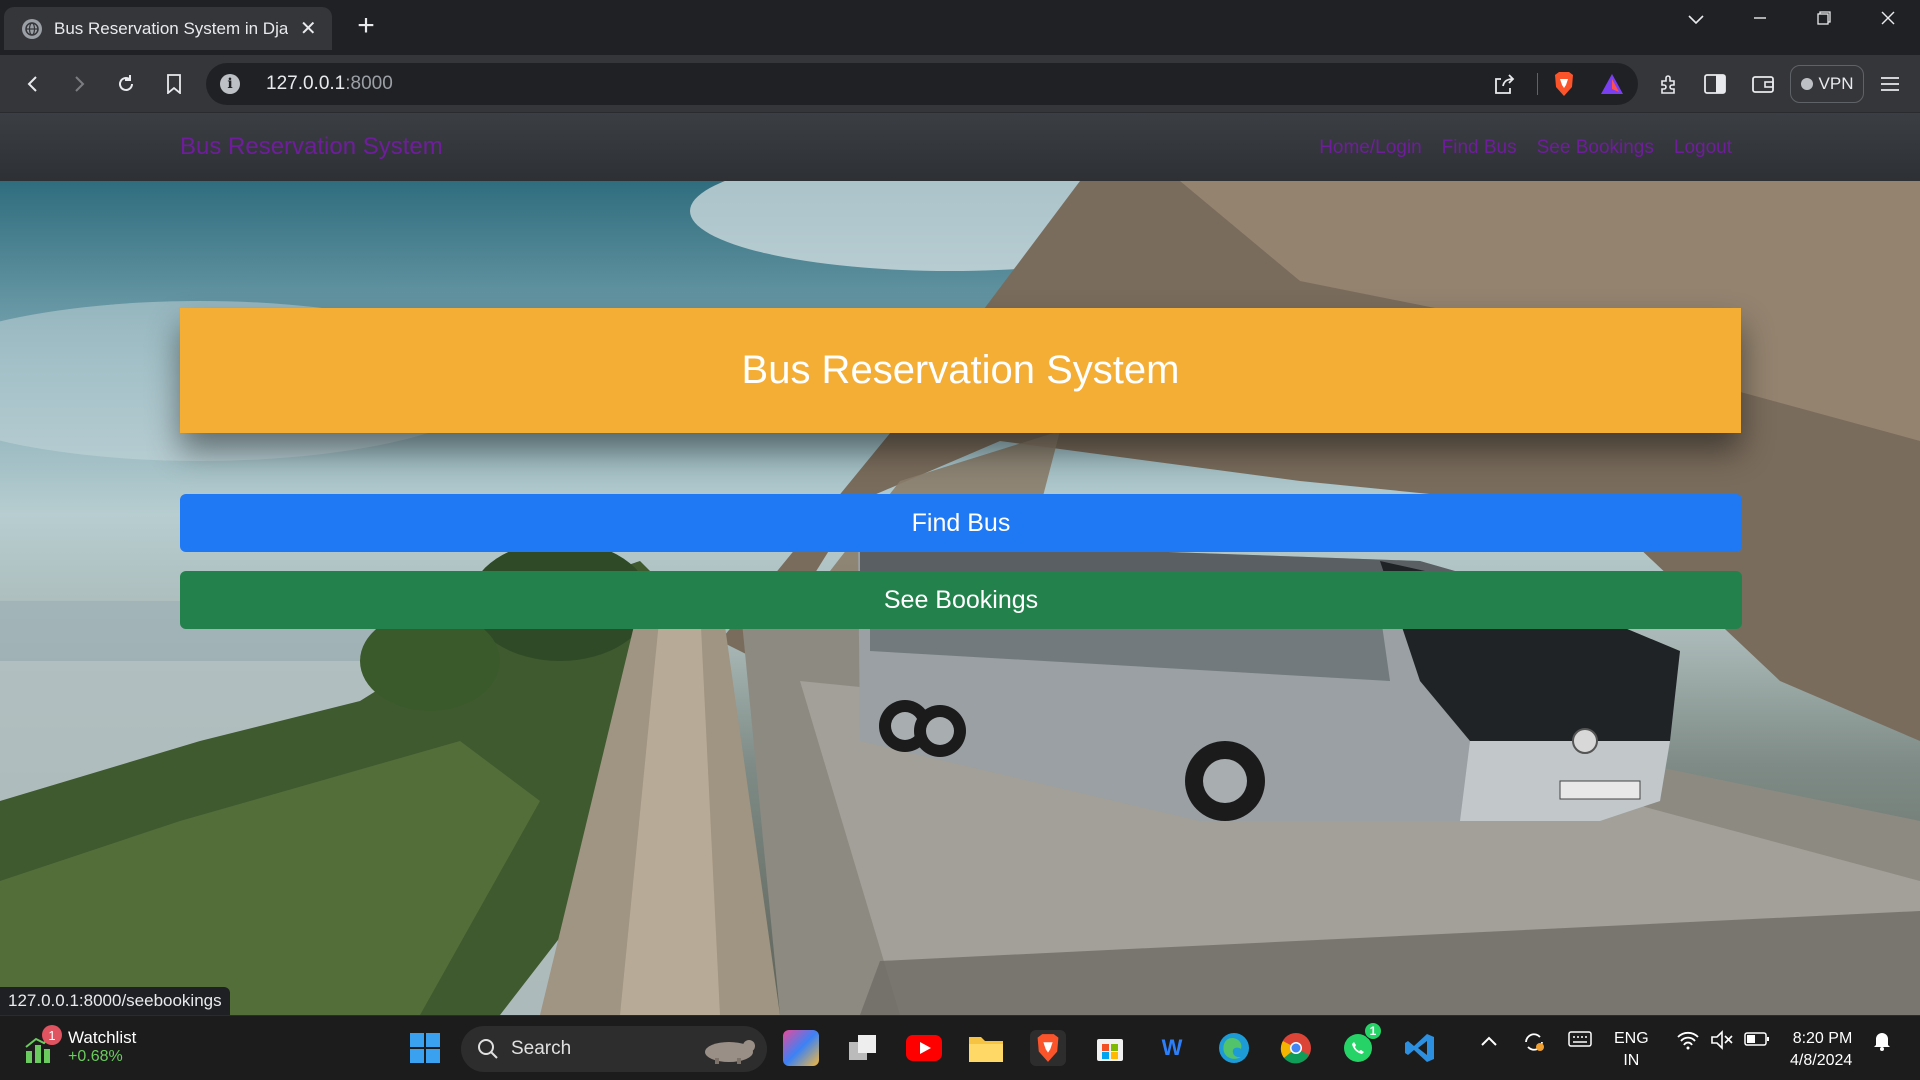 The height and width of the screenshot is (1080, 1920). I want to click on taskbar-search: Search, so click(614, 1049).